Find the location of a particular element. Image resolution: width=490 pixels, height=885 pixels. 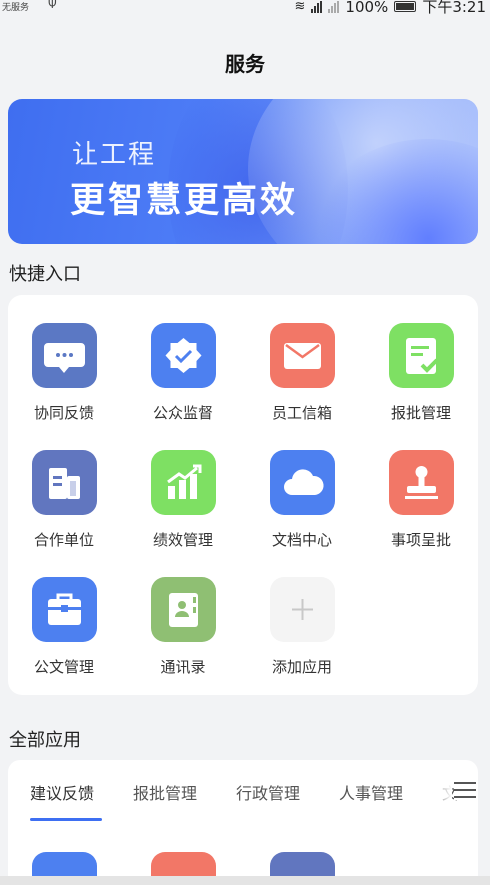

app-label: 添加应用 is located at coordinates (301, 667).